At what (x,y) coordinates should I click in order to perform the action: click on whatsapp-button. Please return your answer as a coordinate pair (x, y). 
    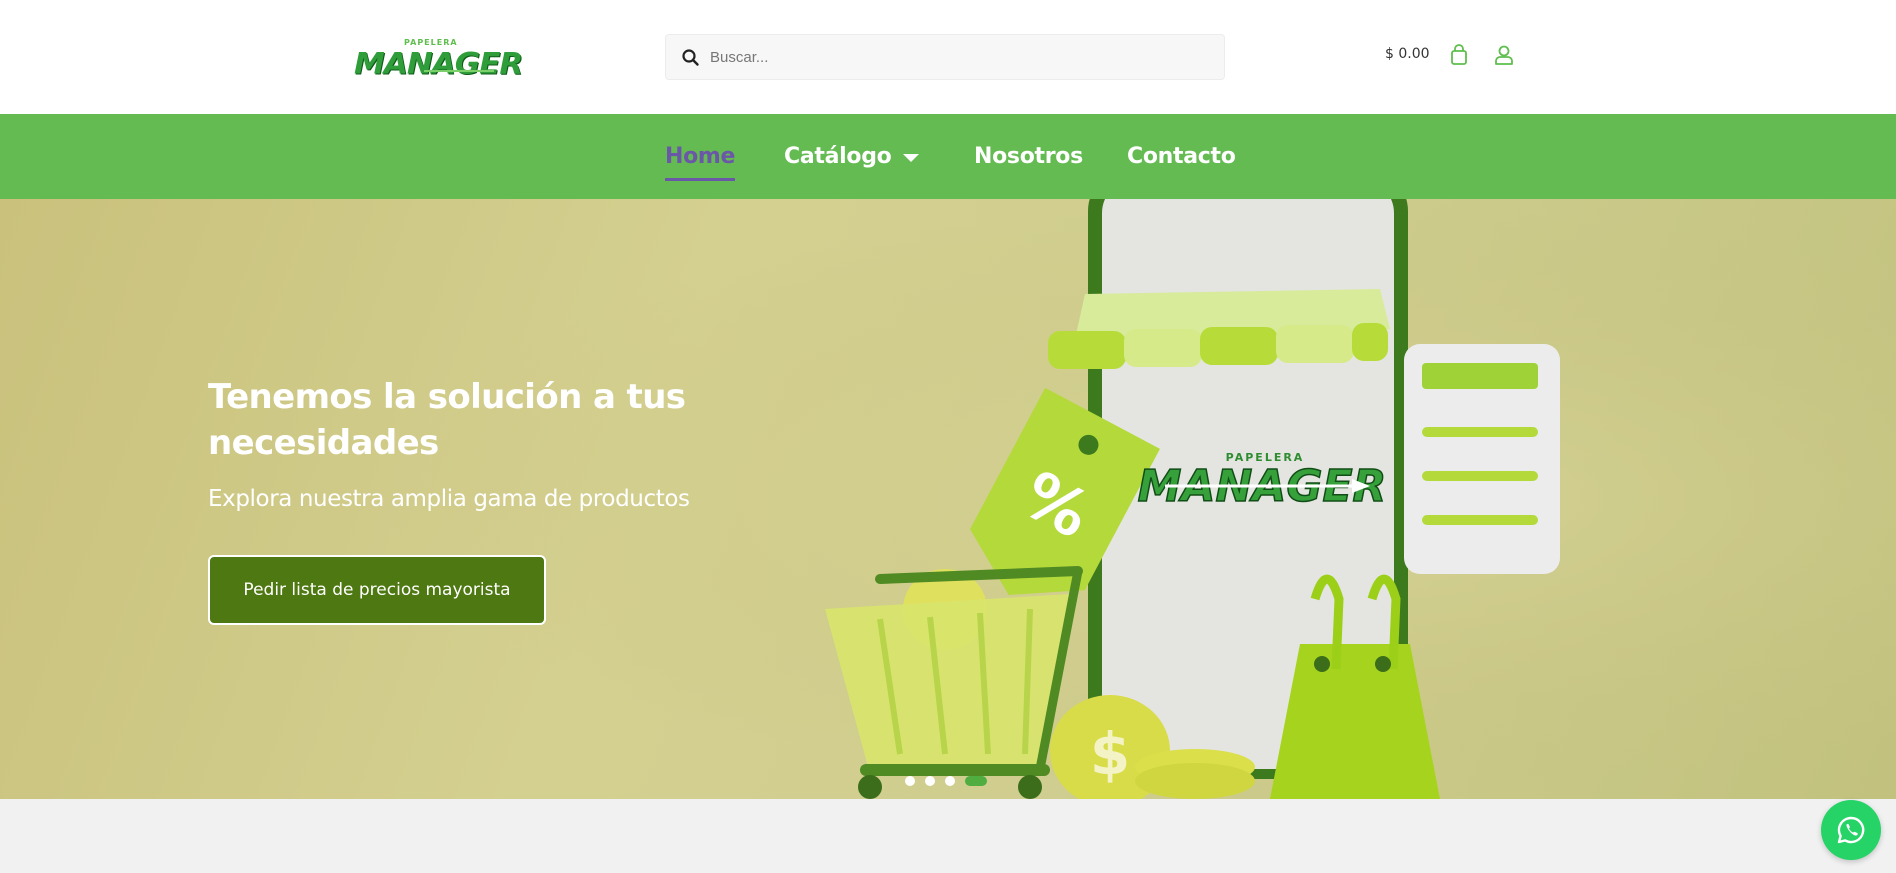
    Looking at the image, I should click on (1851, 830).